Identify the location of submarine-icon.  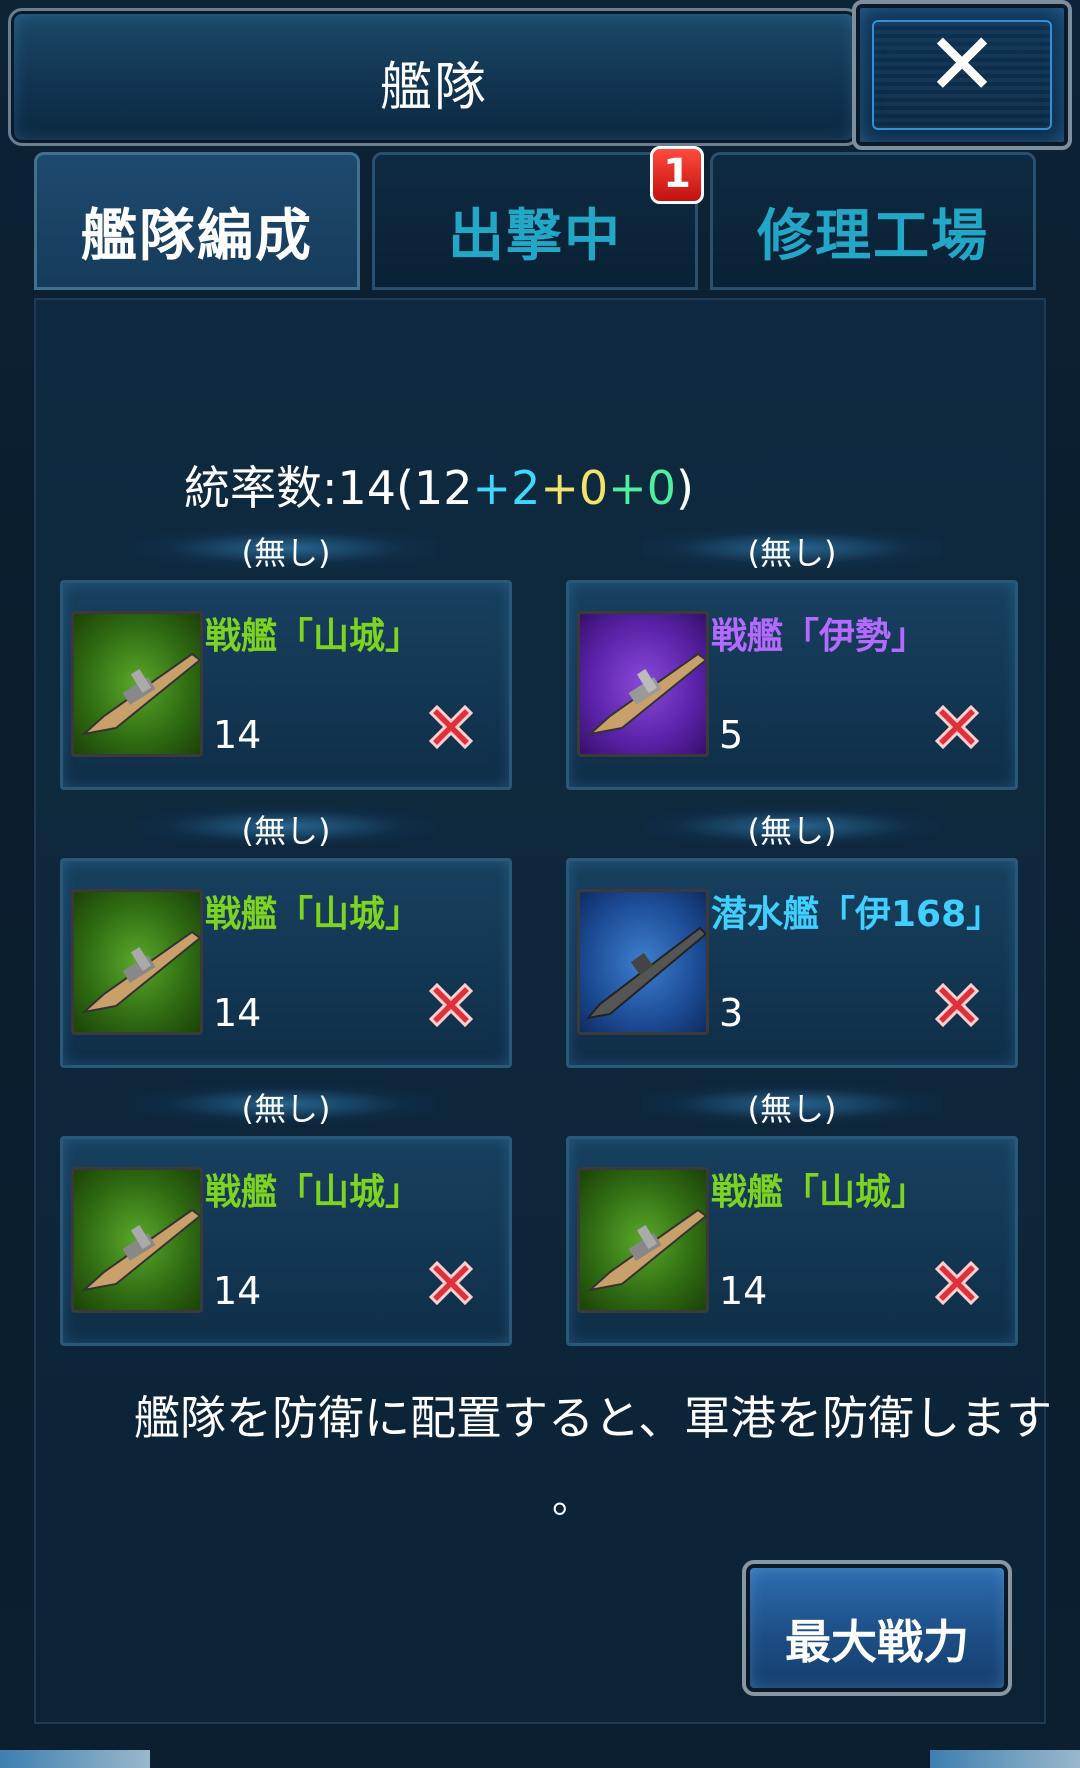
(645, 973).